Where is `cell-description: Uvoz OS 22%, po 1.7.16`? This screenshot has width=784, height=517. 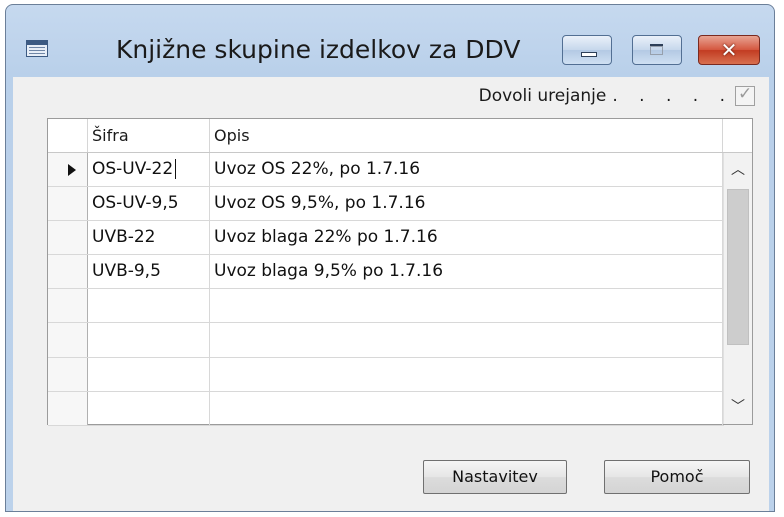 cell-description: Uvoz OS 22%, po 1.7.16 is located at coordinates (466, 170).